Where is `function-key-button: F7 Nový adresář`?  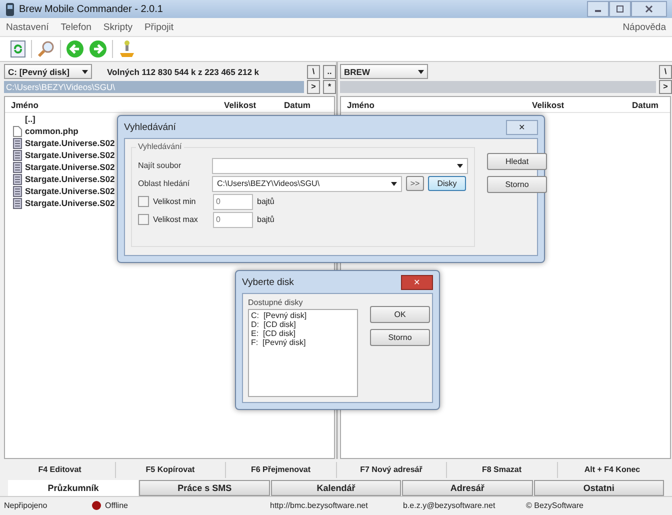
function-key-button: F7 Nový adresář is located at coordinates (391, 470).